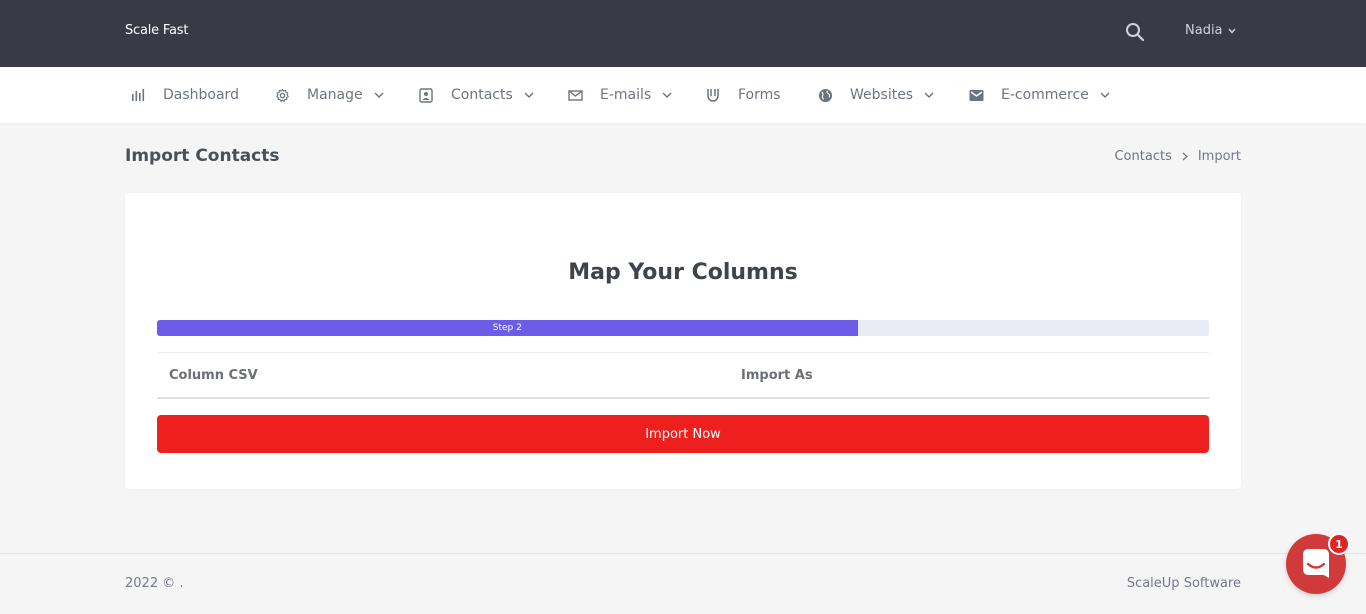  Describe the element at coordinates (683, 33) in the screenshot. I see `top-bar: Scale Fast Nadia` at that location.